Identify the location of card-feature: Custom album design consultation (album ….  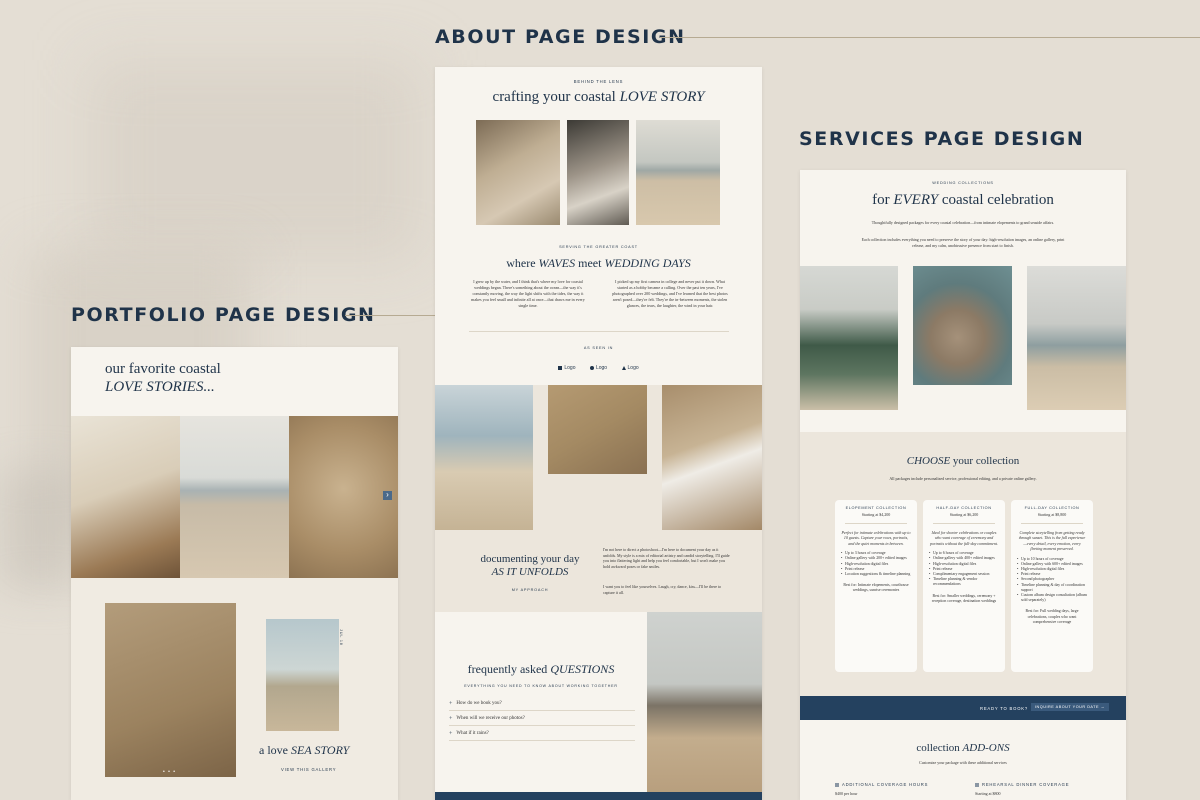
(1052, 598).